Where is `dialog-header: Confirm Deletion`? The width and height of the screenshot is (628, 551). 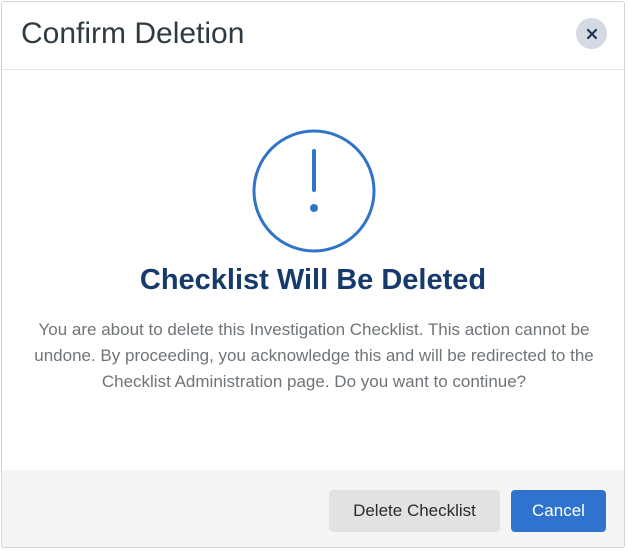
dialog-header: Confirm Deletion is located at coordinates (313, 36).